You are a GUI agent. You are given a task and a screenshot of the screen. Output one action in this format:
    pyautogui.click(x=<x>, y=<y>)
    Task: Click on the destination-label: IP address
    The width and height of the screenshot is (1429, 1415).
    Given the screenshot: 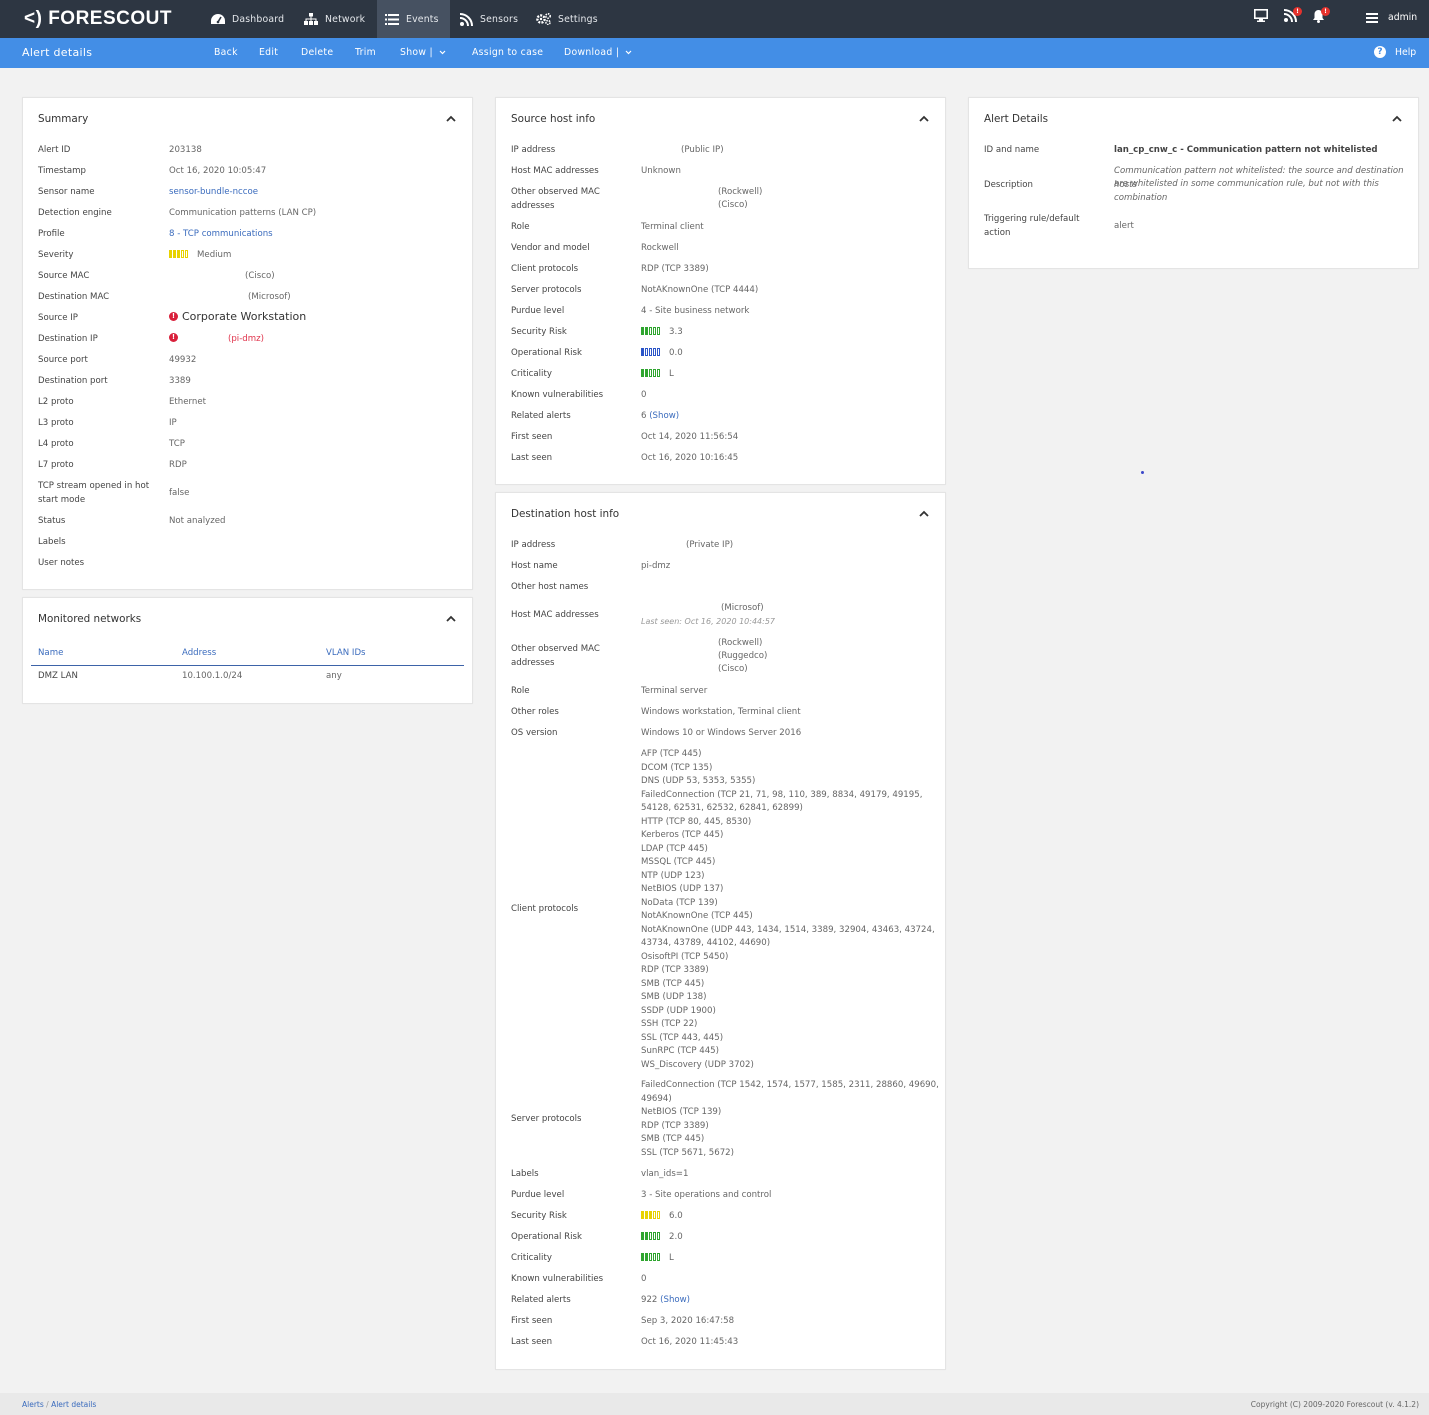 What is the action you would take?
    pyautogui.click(x=533, y=545)
    